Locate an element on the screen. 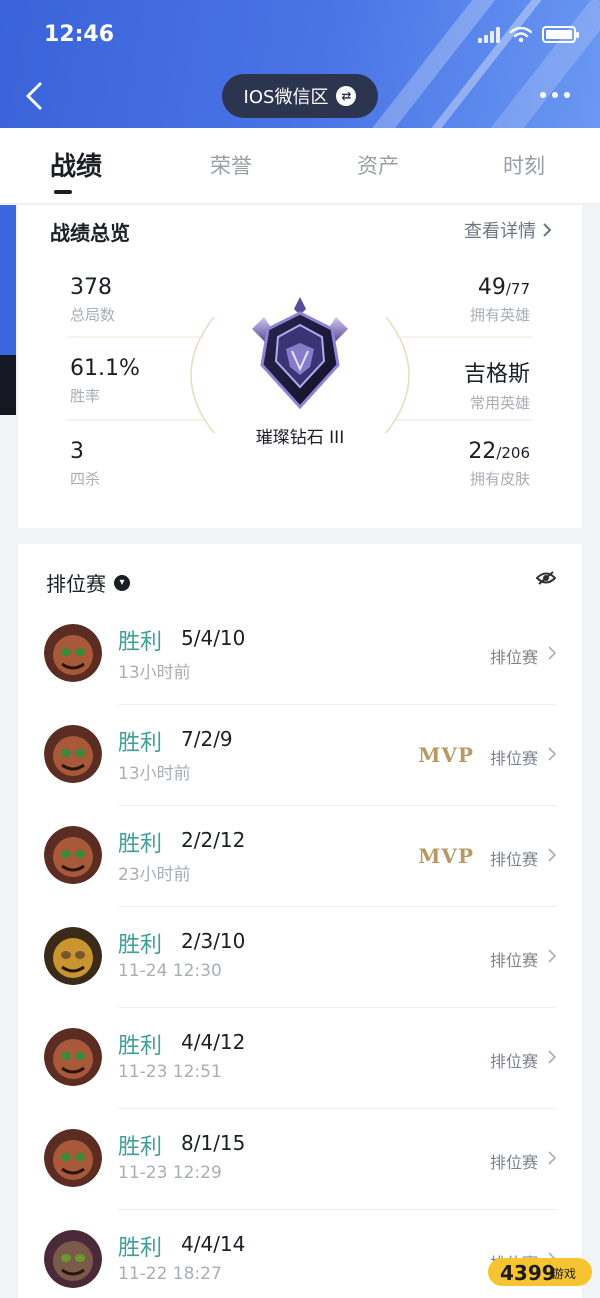 Image resolution: width=600 pixels, height=1298 pixels. tab-moments: 时刻 is located at coordinates (524, 165).